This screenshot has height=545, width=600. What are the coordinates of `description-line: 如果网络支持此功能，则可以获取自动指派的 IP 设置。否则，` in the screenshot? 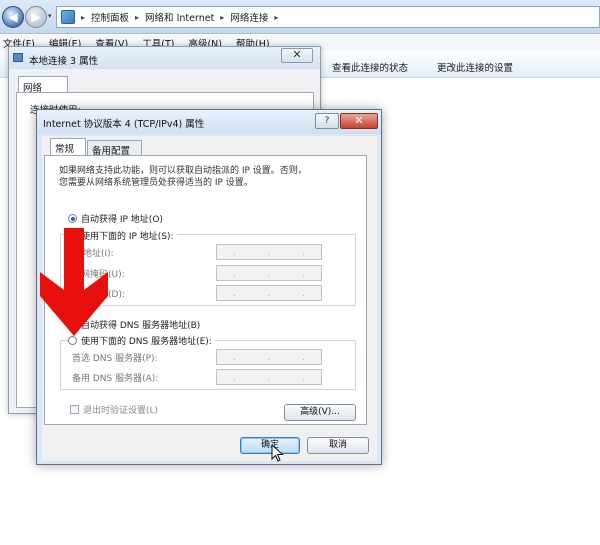 It's located at (183, 171).